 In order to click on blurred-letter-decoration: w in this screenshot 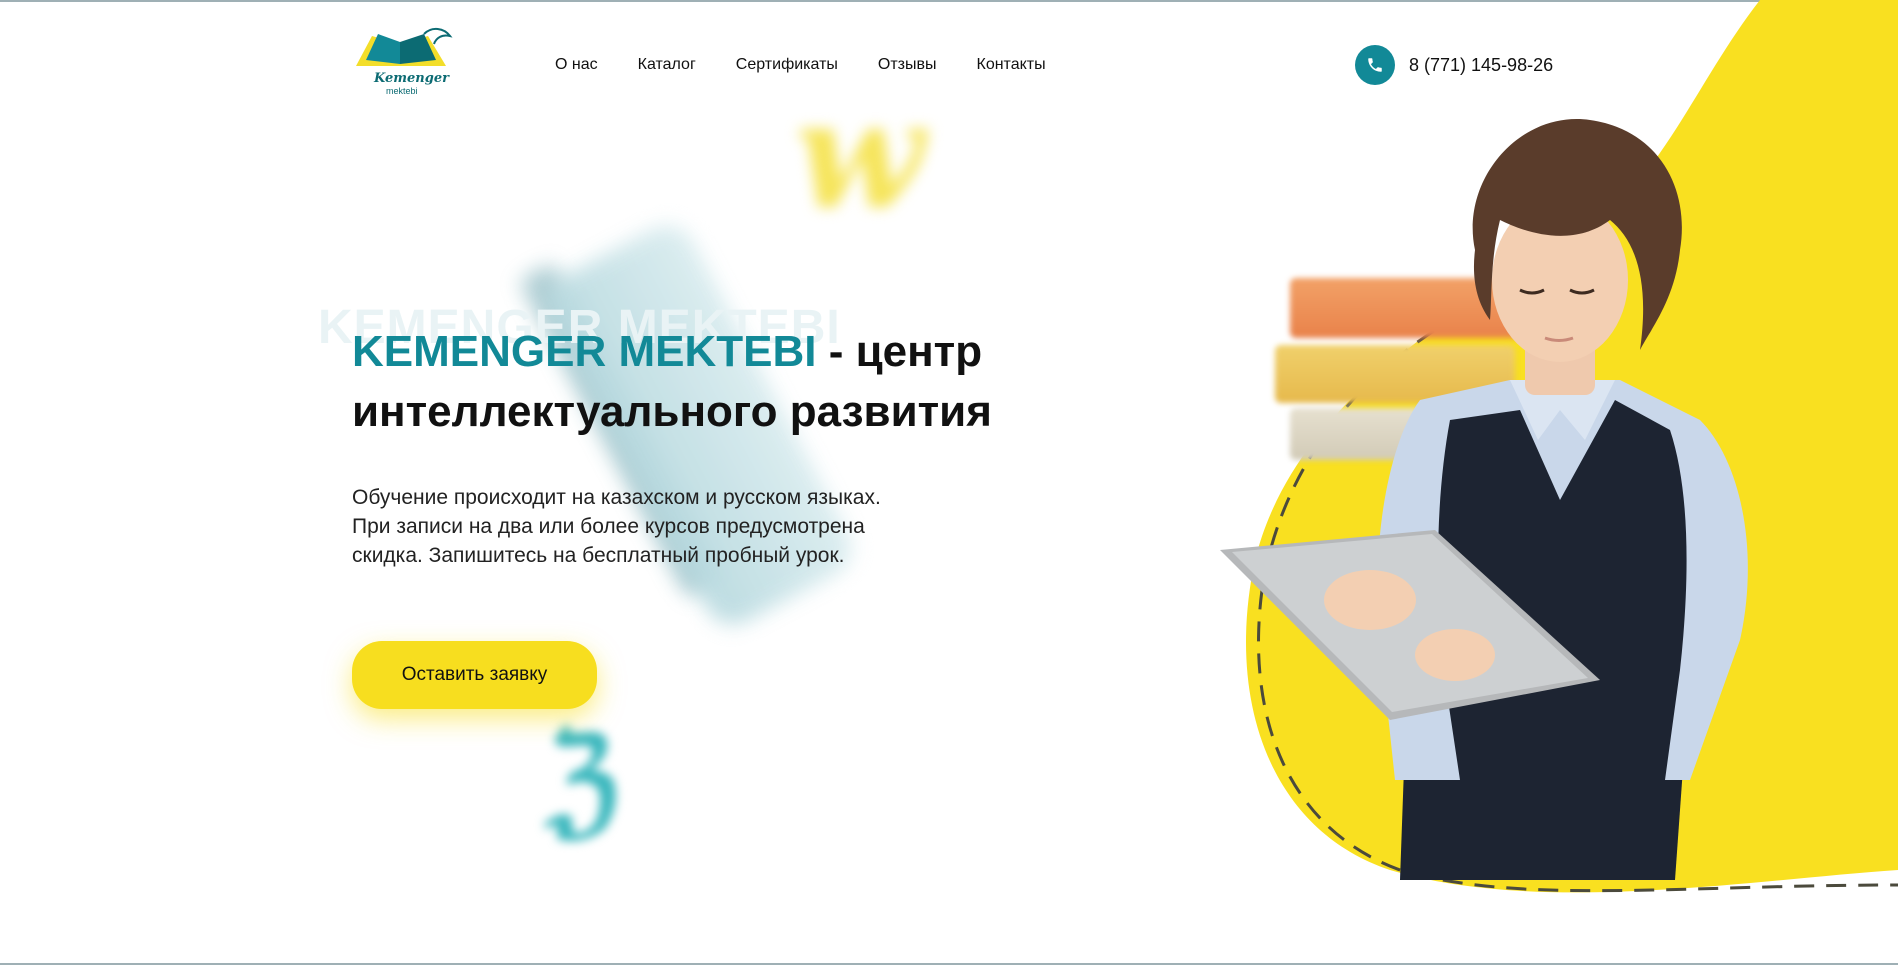, I will do `click(860, 155)`.